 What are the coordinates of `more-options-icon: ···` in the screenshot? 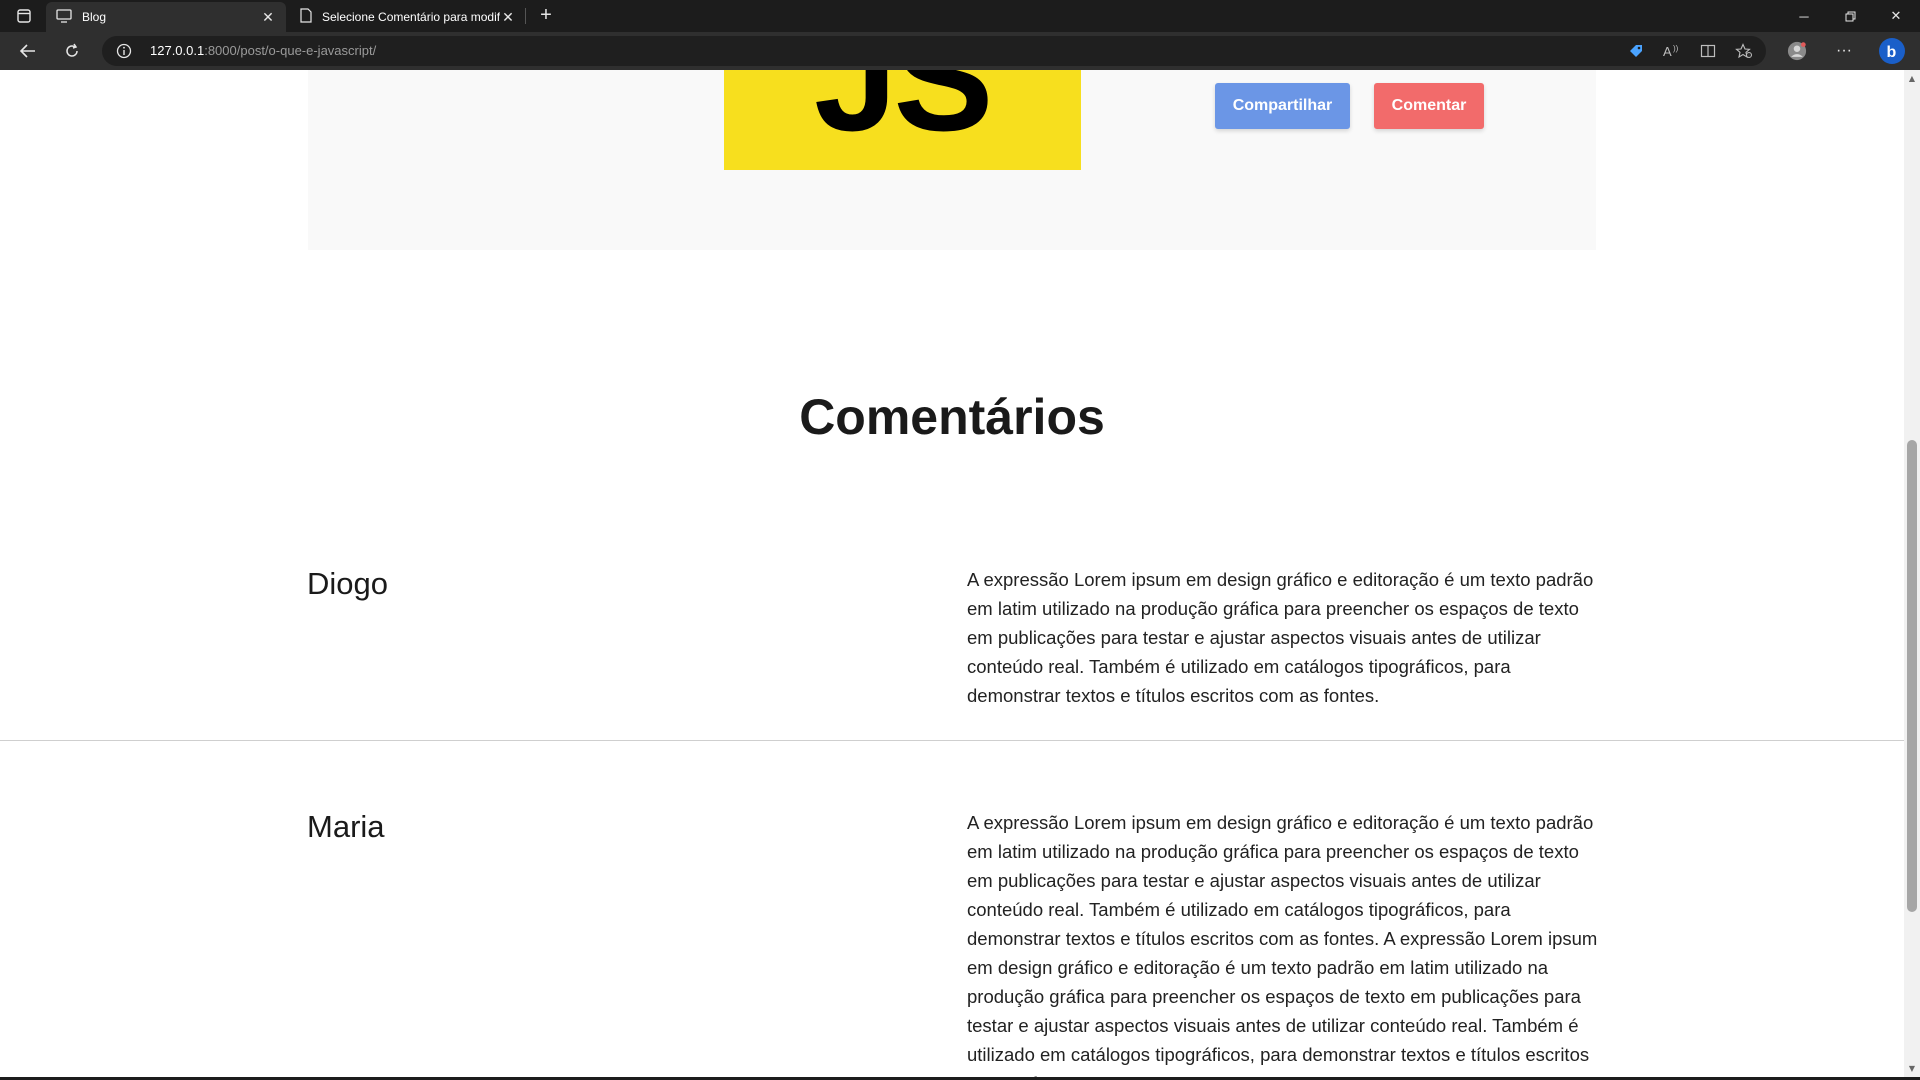 It's located at (1844, 51).